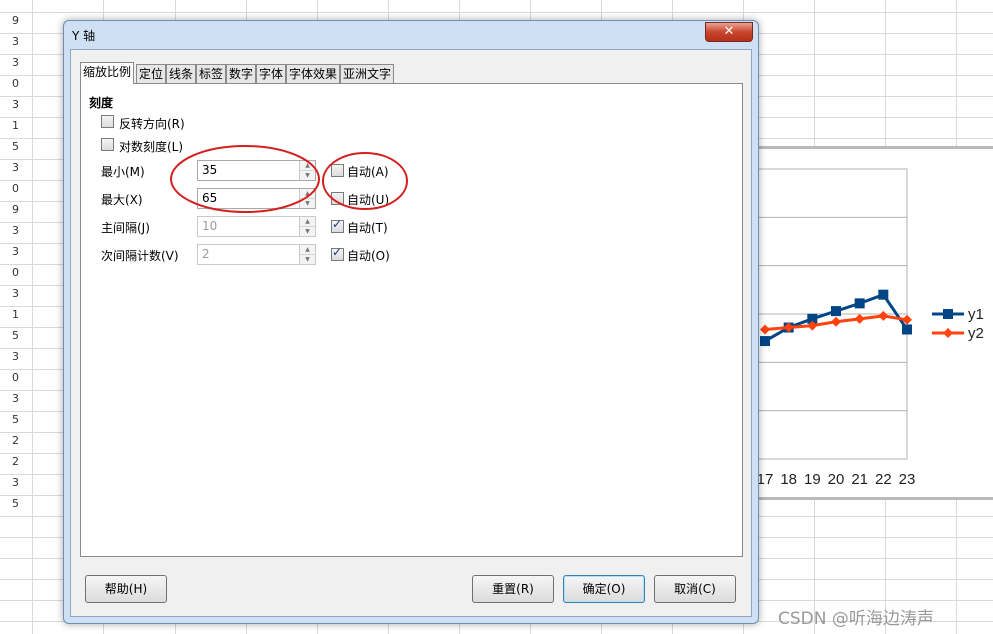 This screenshot has width=993, height=634. Describe the element at coordinates (869, 328) in the screenshot. I see `line-chart: 17 18 19 20 21 22 23 y1 y2` at that location.